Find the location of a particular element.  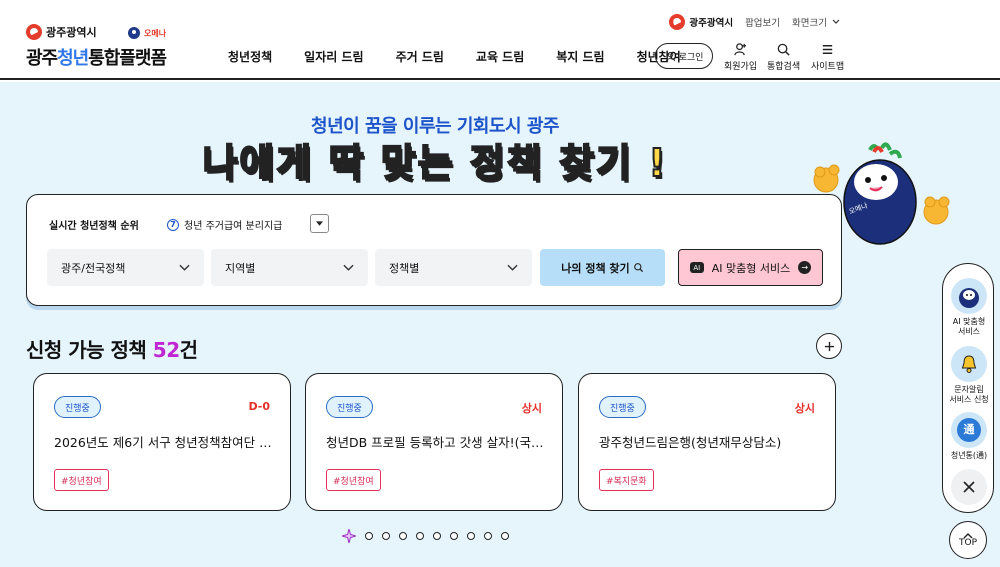

plus-icon is located at coordinates (829, 346).